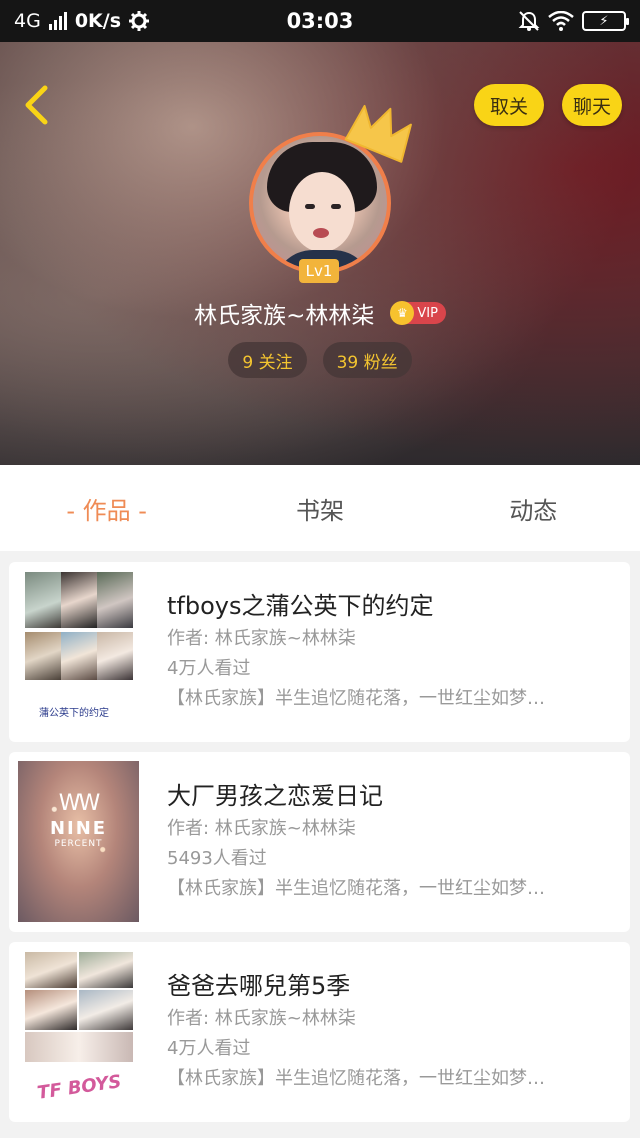 This screenshot has height=1138, width=640. I want to click on username-row: 林氏家族~林林柒 ♛ VIP, so click(320, 313).